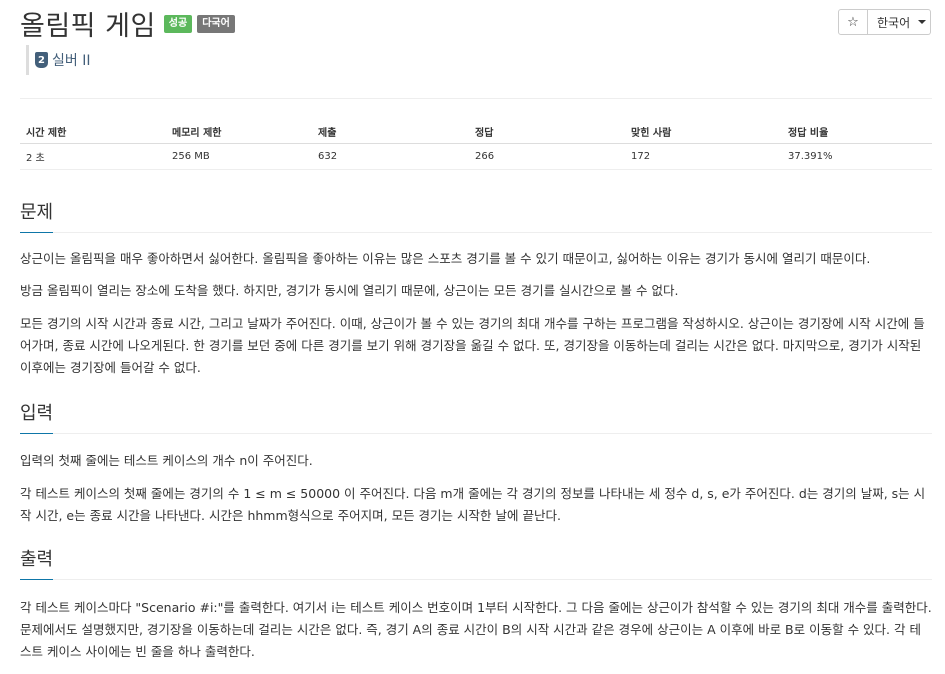 This screenshot has width=945, height=674. Describe the element at coordinates (857, 131) in the screenshot. I see `table-header: 정답 비율` at that location.